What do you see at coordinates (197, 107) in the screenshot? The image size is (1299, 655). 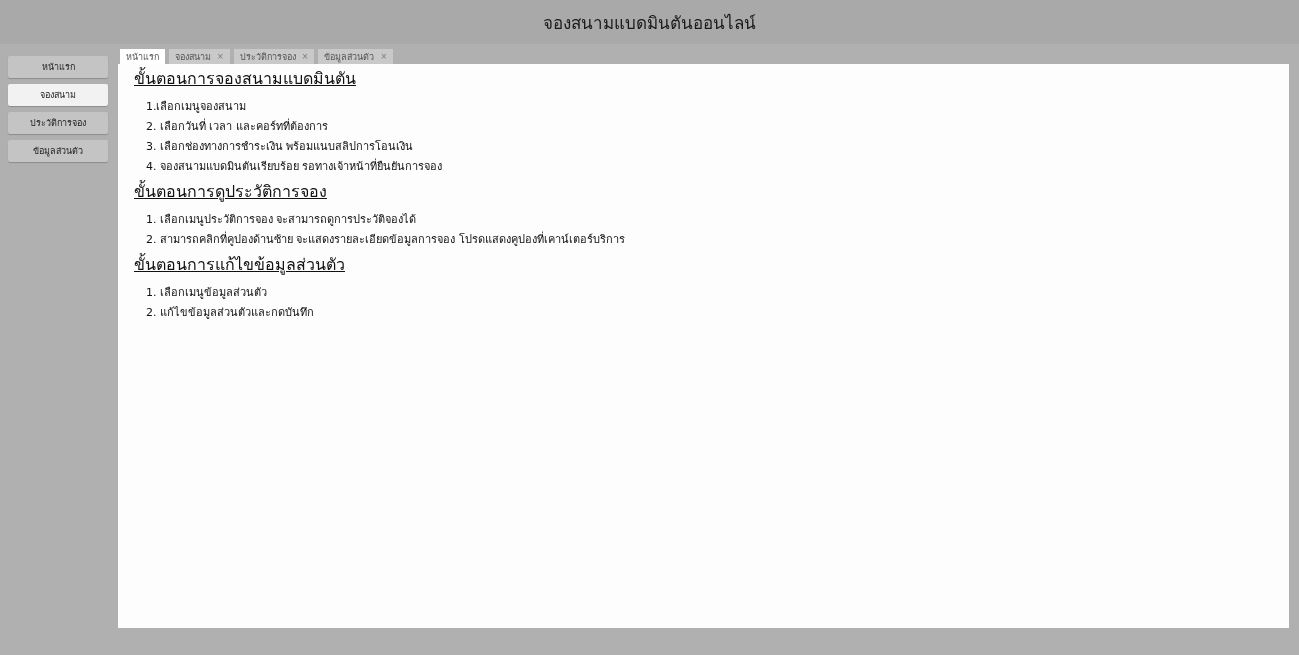 I see `step-text: 1.เลือกเมนูจองสนาม` at bounding box center [197, 107].